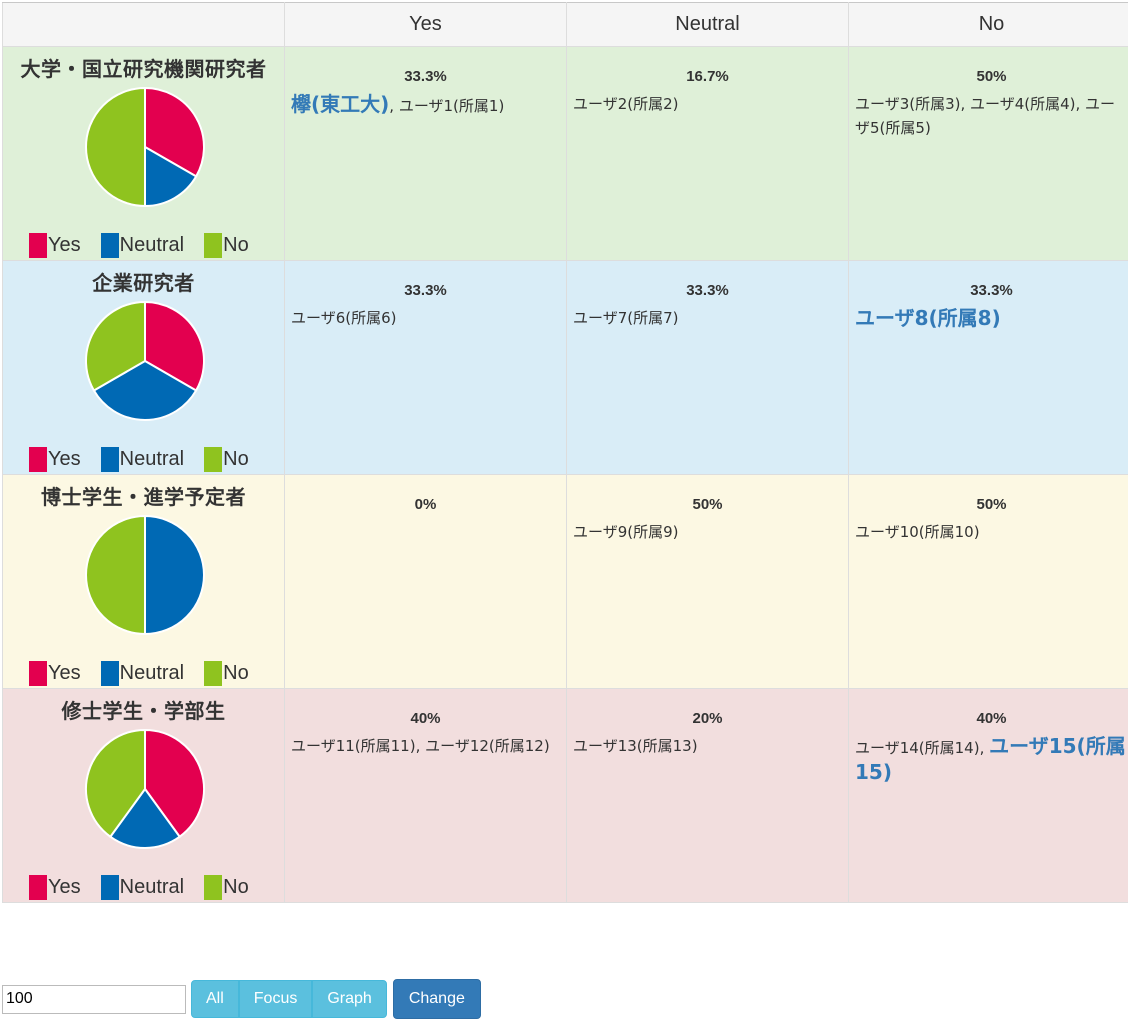 The height and width of the screenshot is (1022, 1128). What do you see at coordinates (425, 718) in the screenshot?
I see `yes-percentage: 40%` at bounding box center [425, 718].